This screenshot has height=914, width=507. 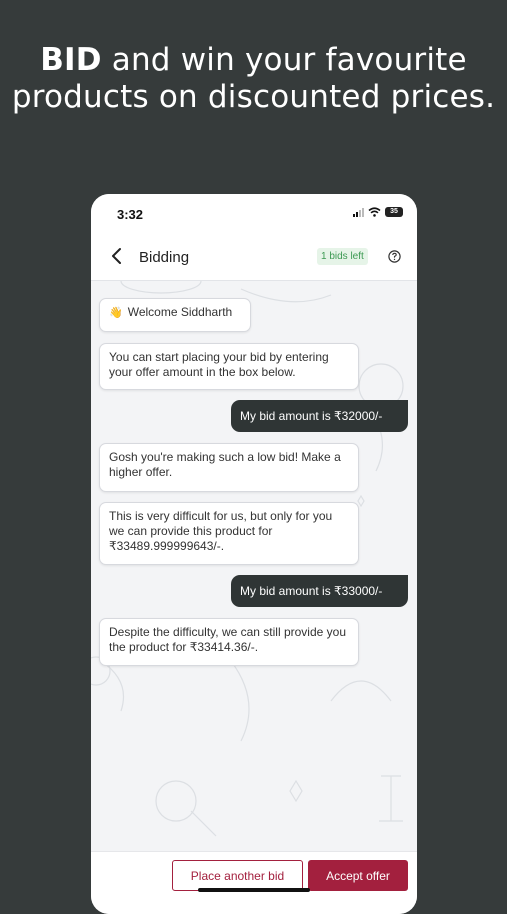 What do you see at coordinates (254, 257) in the screenshot?
I see `app-bar: Bidding 1 bids left` at bounding box center [254, 257].